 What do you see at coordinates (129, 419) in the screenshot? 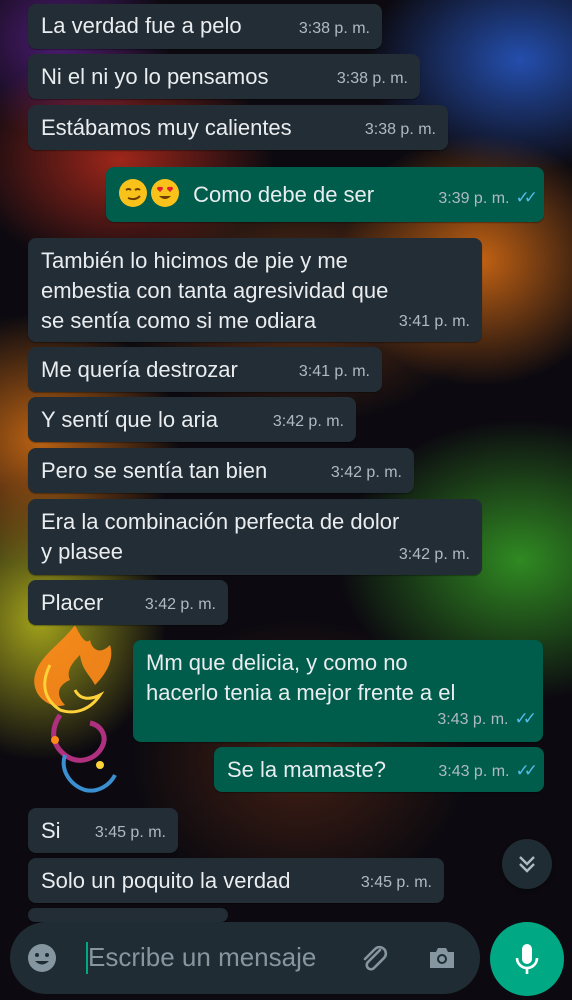
I see `message-text: Y sentí que lo aria` at bounding box center [129, 419].